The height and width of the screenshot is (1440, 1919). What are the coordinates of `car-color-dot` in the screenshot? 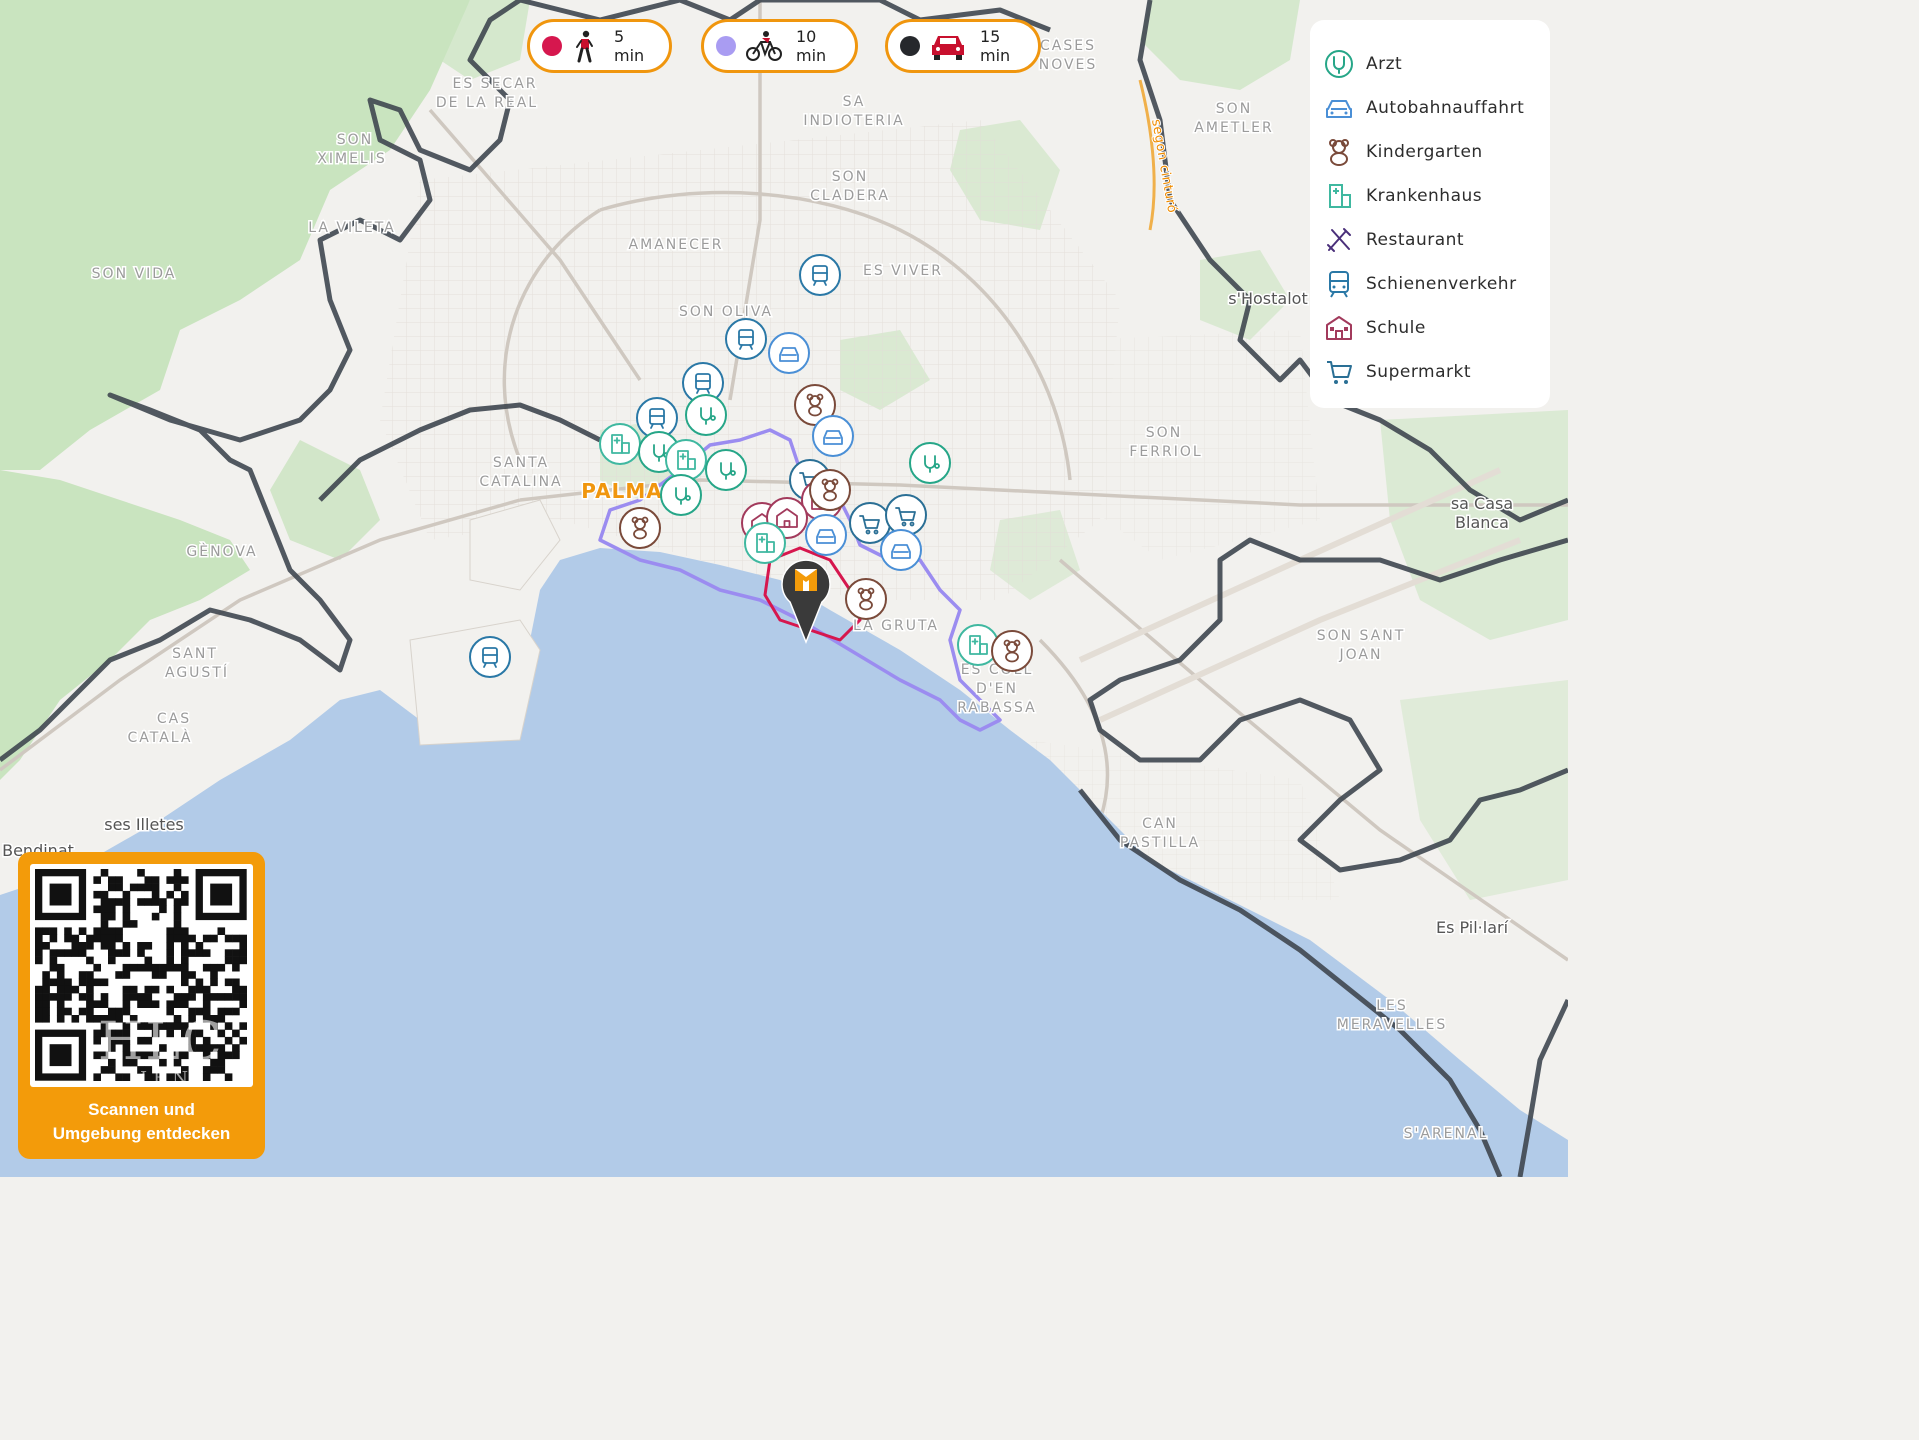 It's located at (910, 46).